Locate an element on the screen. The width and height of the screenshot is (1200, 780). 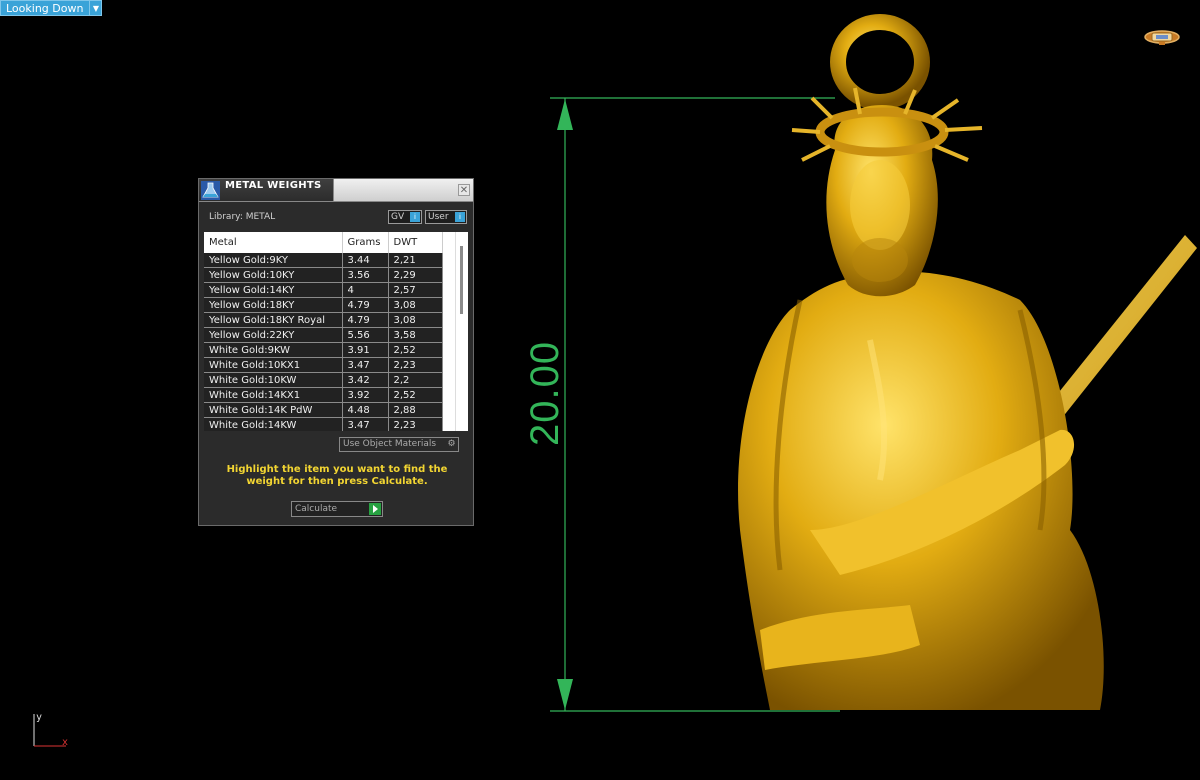
table-row: Yellow Gold:18KY Royal 4.79 3,08 is located at coordinates (330, 320).